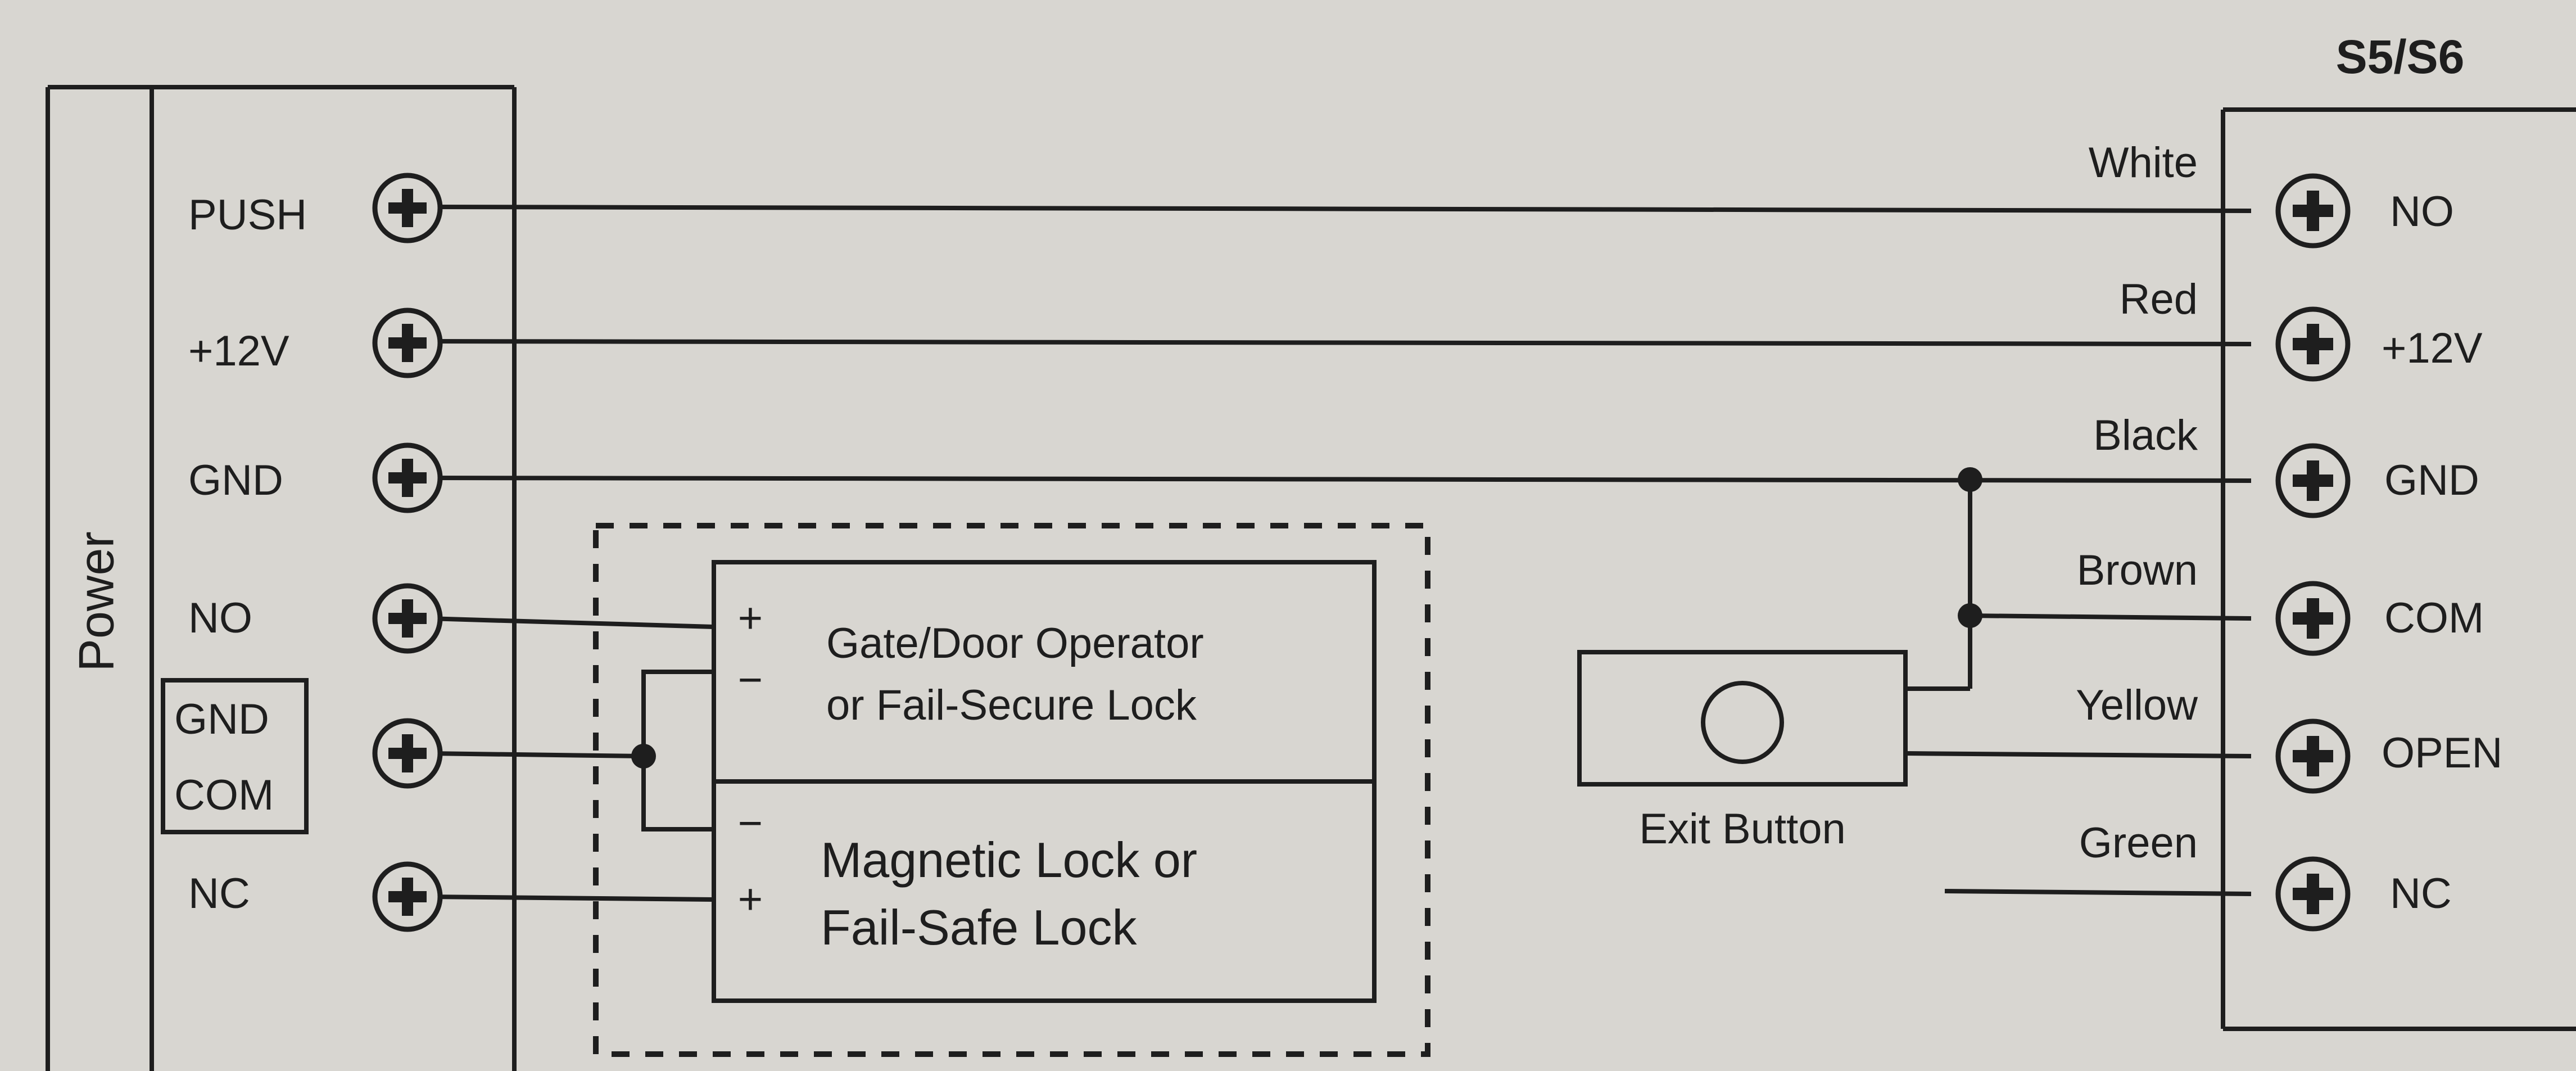 The height and width of the screenshot is (1071, 2576). Describe the element at coordinates (407, 753) in the screenshot. I see `power-terminal-gnd-com` at that location.